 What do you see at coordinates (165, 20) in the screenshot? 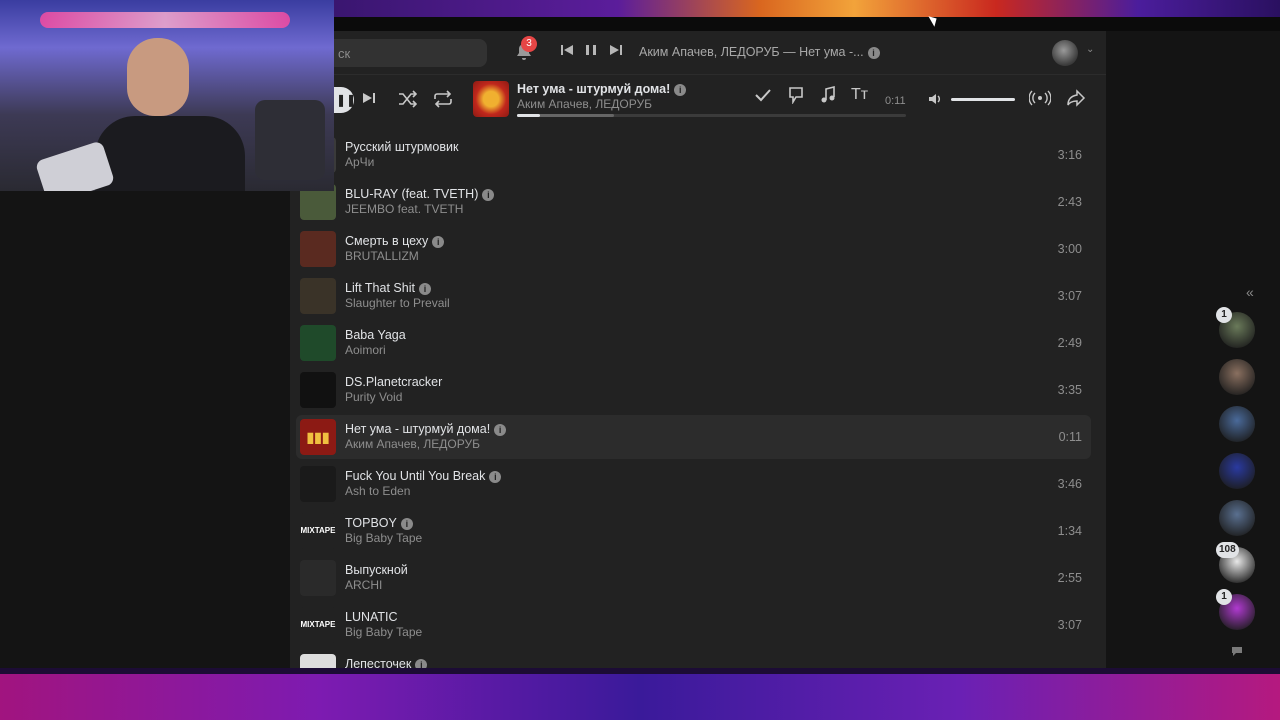
I see `led-light` at bounding box center [165, 20].